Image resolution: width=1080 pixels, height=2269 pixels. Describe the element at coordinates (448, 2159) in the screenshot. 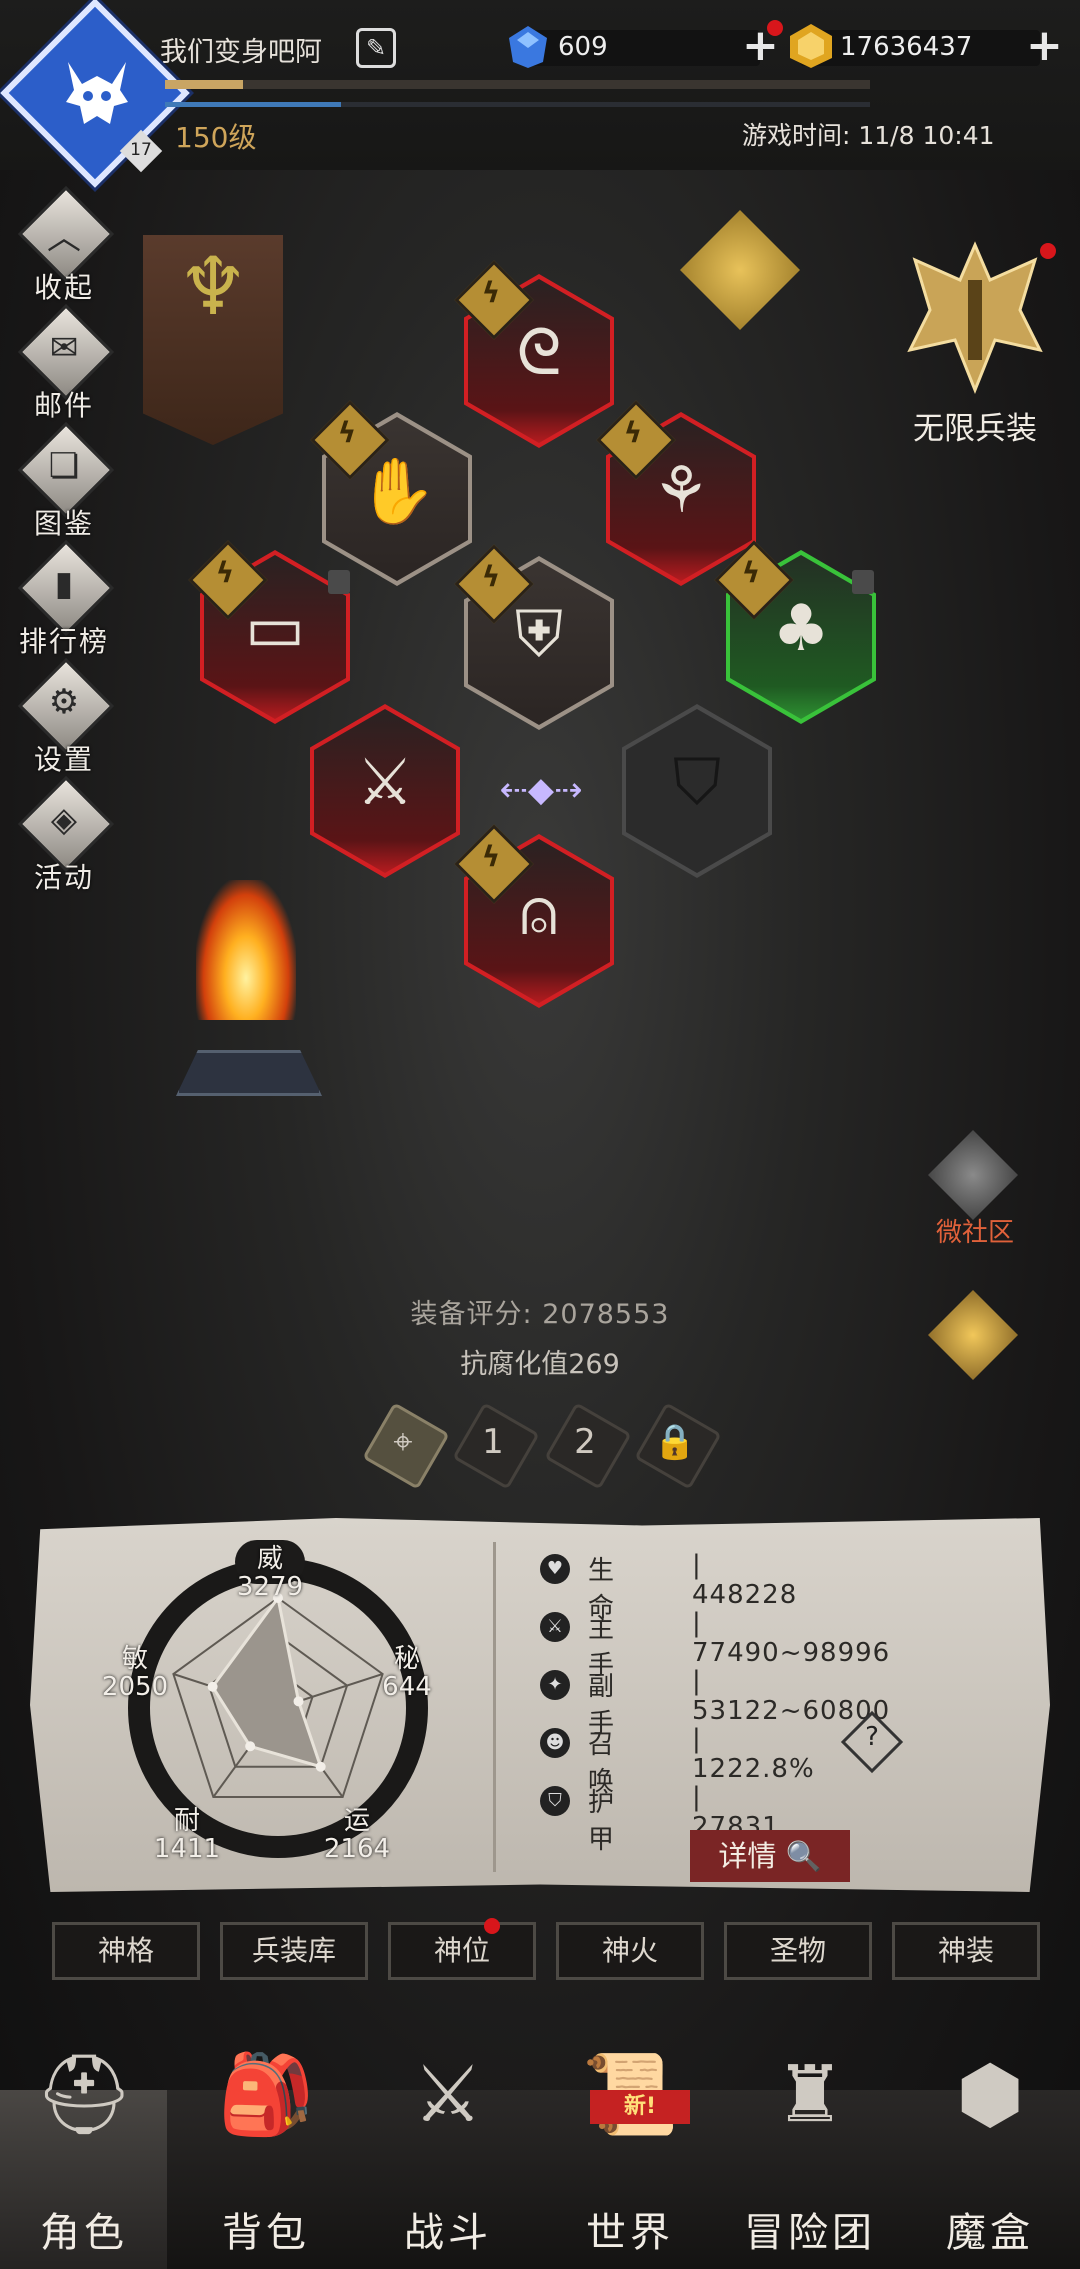

I see `nav-battle: ⚔ 战斗` at that location.